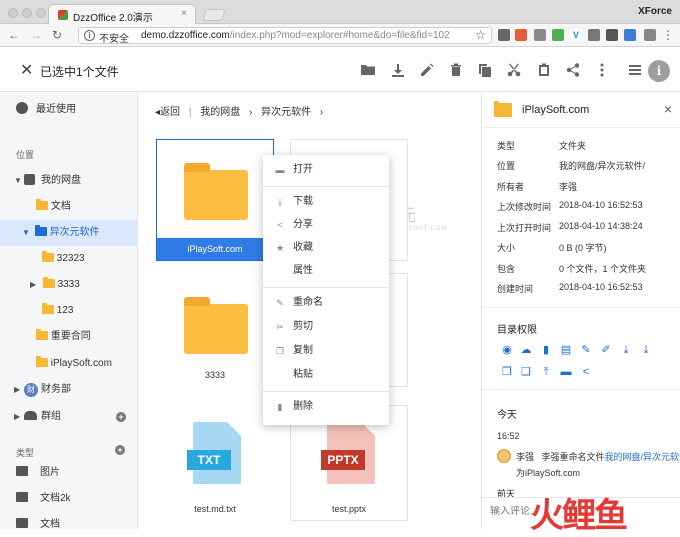  I want to click on browser-tab: DzzOffice 2.0演示 ×, so click(122, 14).